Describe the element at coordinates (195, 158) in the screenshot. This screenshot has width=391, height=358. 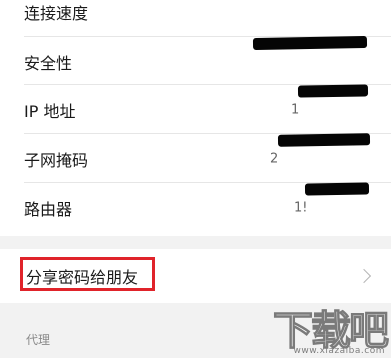
I see `subnet-mask-row: 子网掩码 2` at that location.